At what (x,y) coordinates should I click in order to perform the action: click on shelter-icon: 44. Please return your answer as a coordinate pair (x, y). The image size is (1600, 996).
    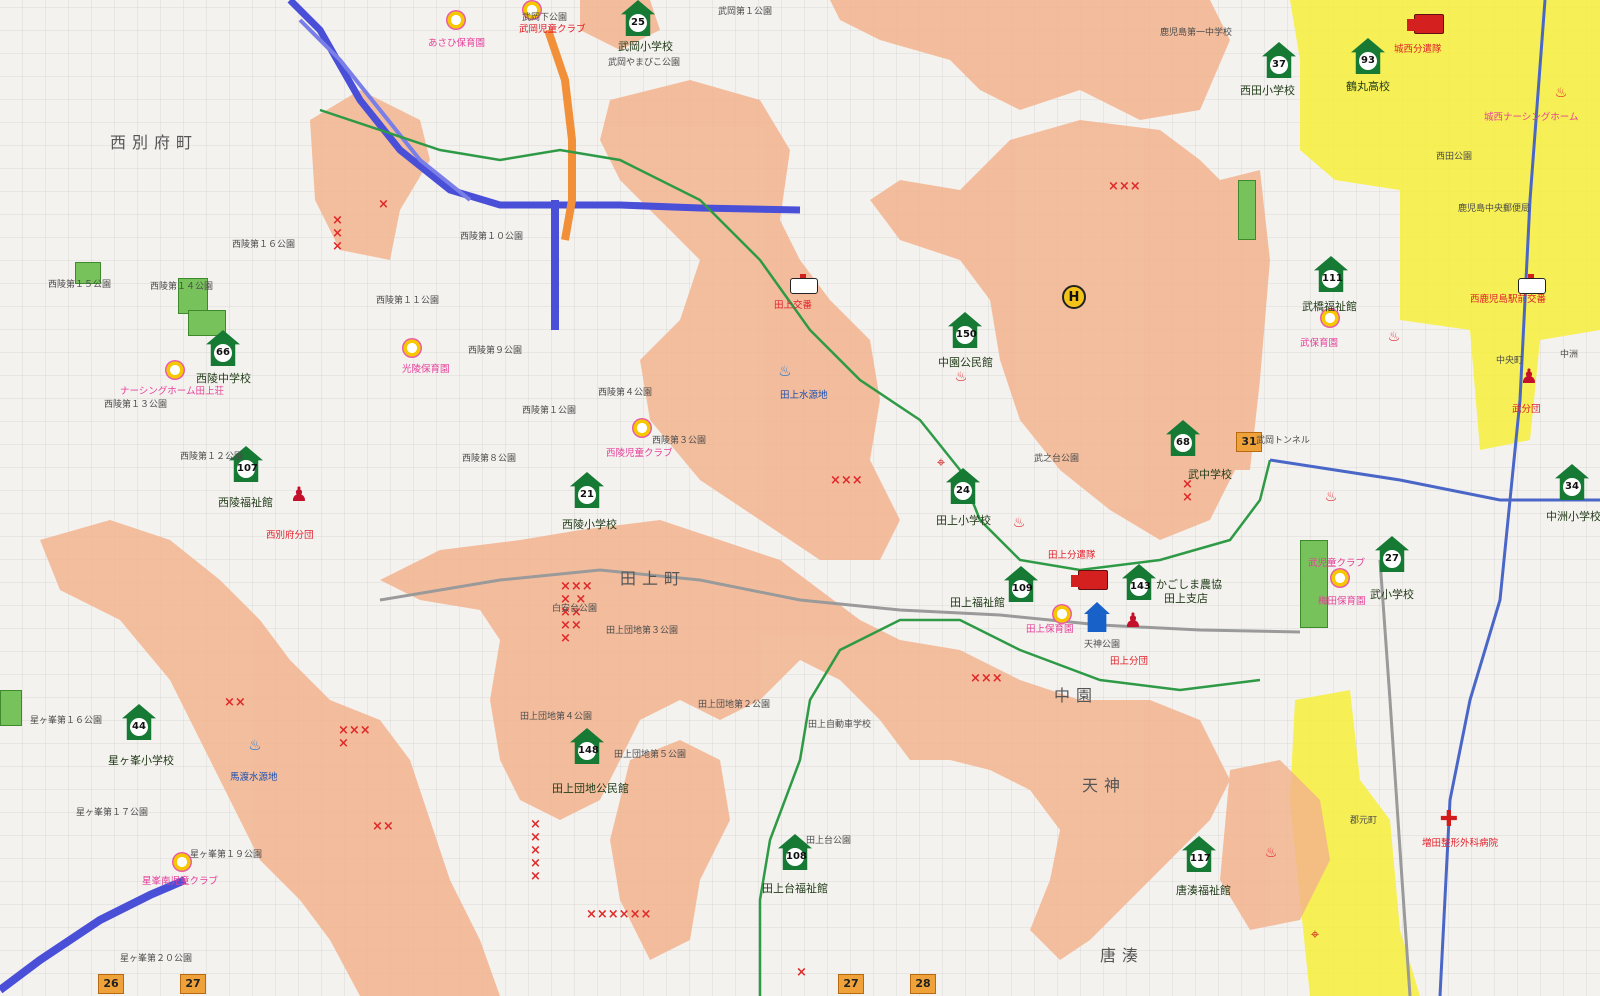
    Looking at the image, I should click on (139, 722).